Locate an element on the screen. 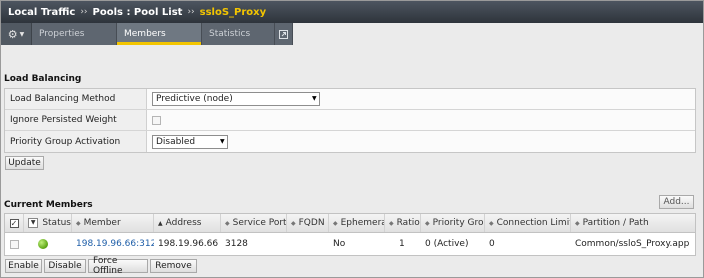 The height and width of the screenshot is (278, 704). priority-group-label: Priority Group Activation is located at coordinates (76, 141).